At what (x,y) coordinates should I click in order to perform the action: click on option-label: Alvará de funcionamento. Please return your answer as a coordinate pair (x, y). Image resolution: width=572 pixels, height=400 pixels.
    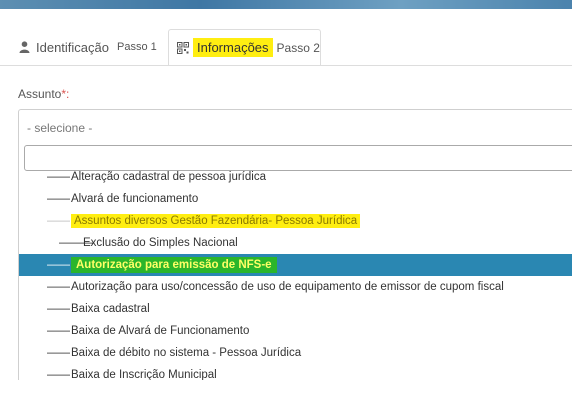
    Looking at the image, I should click on (135, 199).